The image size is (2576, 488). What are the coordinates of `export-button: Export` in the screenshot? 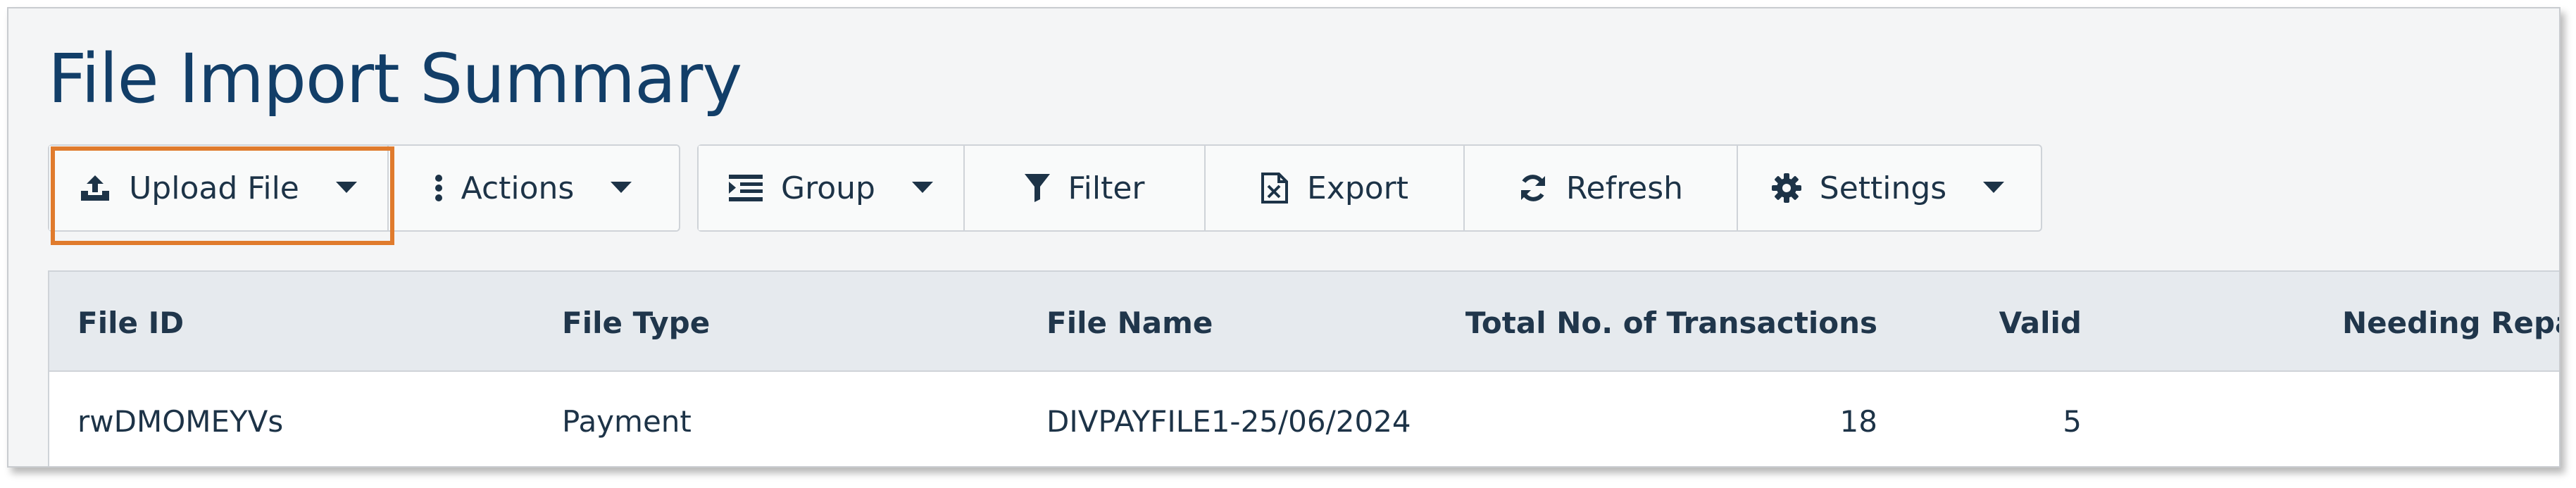 It's located at (1335, 188).